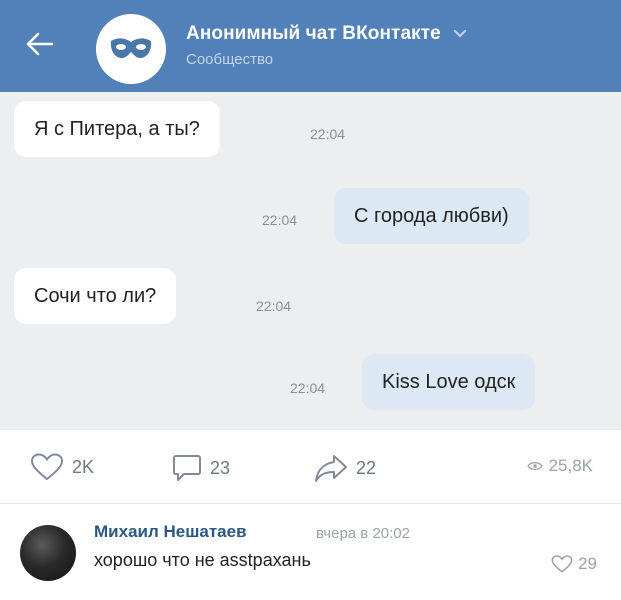  I want to click on like-button: 2K, so click(62, 467).